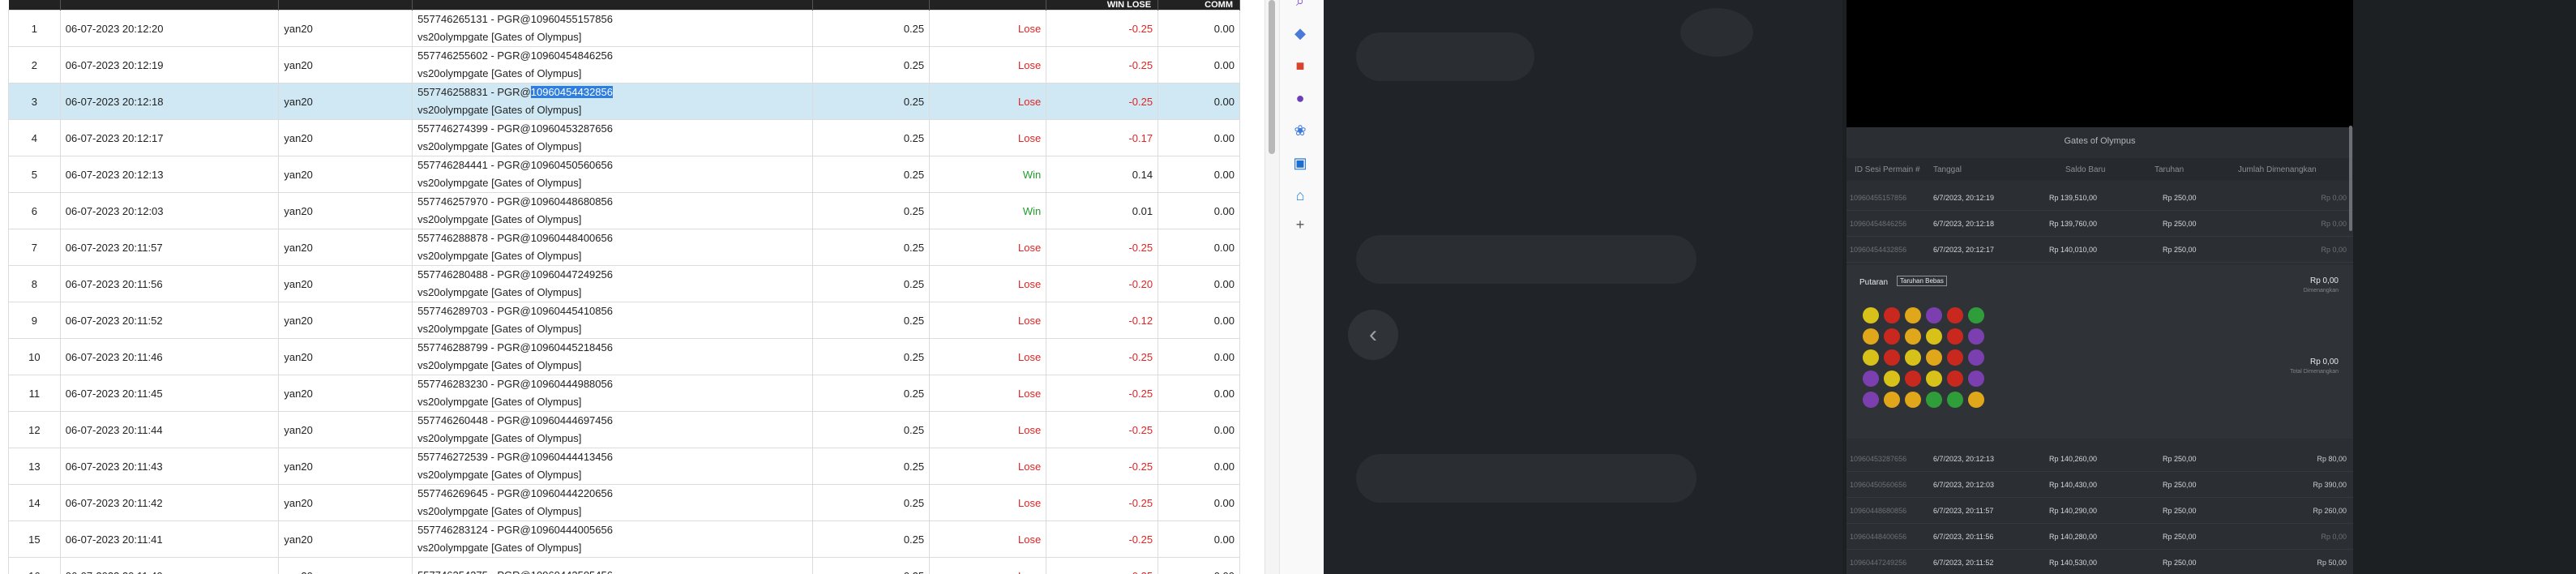 The image size is (2576, 574). I want to click on person-icon: ●, so click(1300, 99).